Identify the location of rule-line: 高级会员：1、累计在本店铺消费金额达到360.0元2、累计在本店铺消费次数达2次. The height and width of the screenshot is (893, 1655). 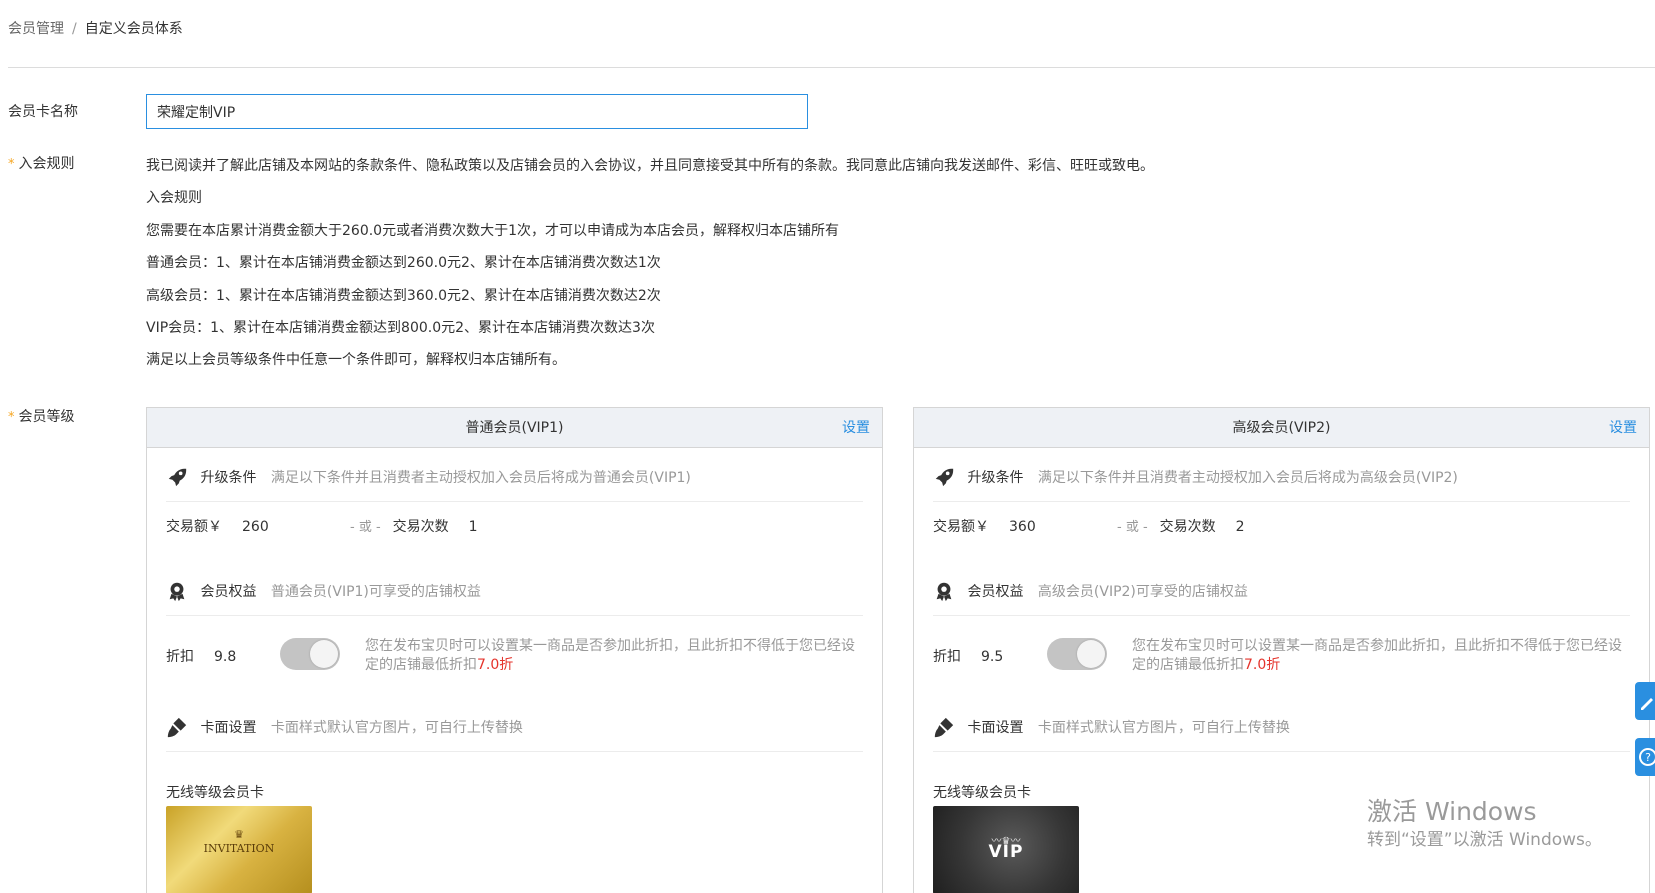
(403, 295).